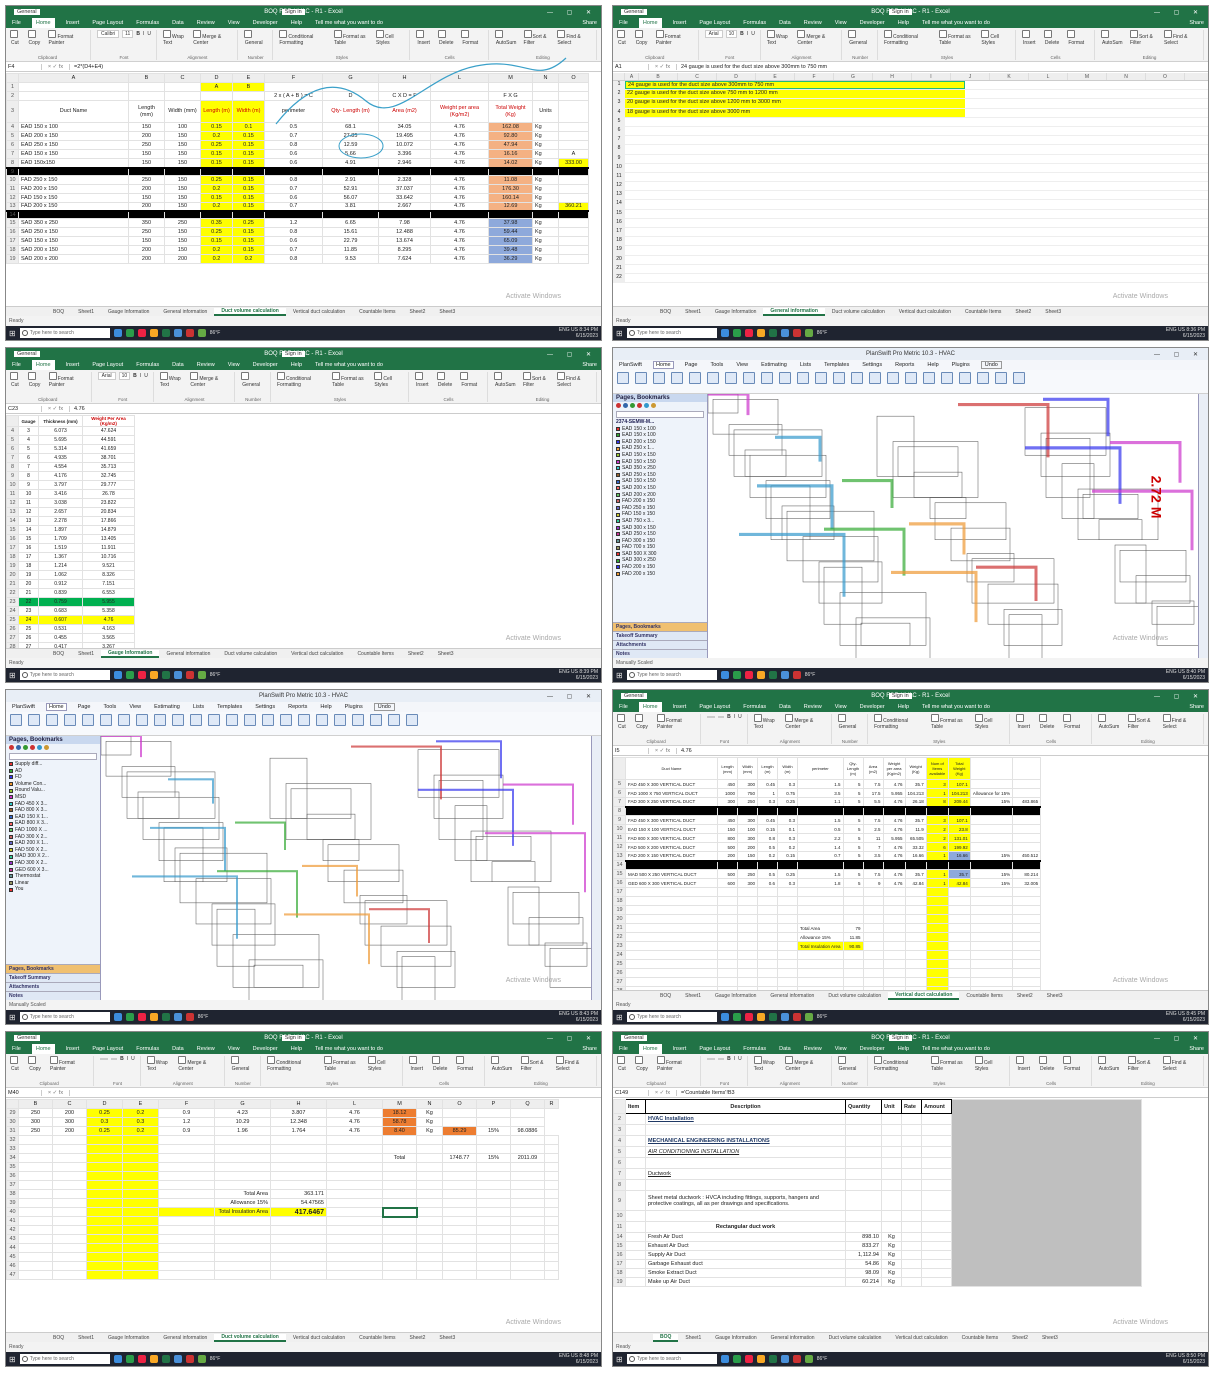 The height and width of the screenshot is (1373, 1215). Describe the element at coordinates (936, 1246) in the screenshot. I see `amount-cell` at that location.